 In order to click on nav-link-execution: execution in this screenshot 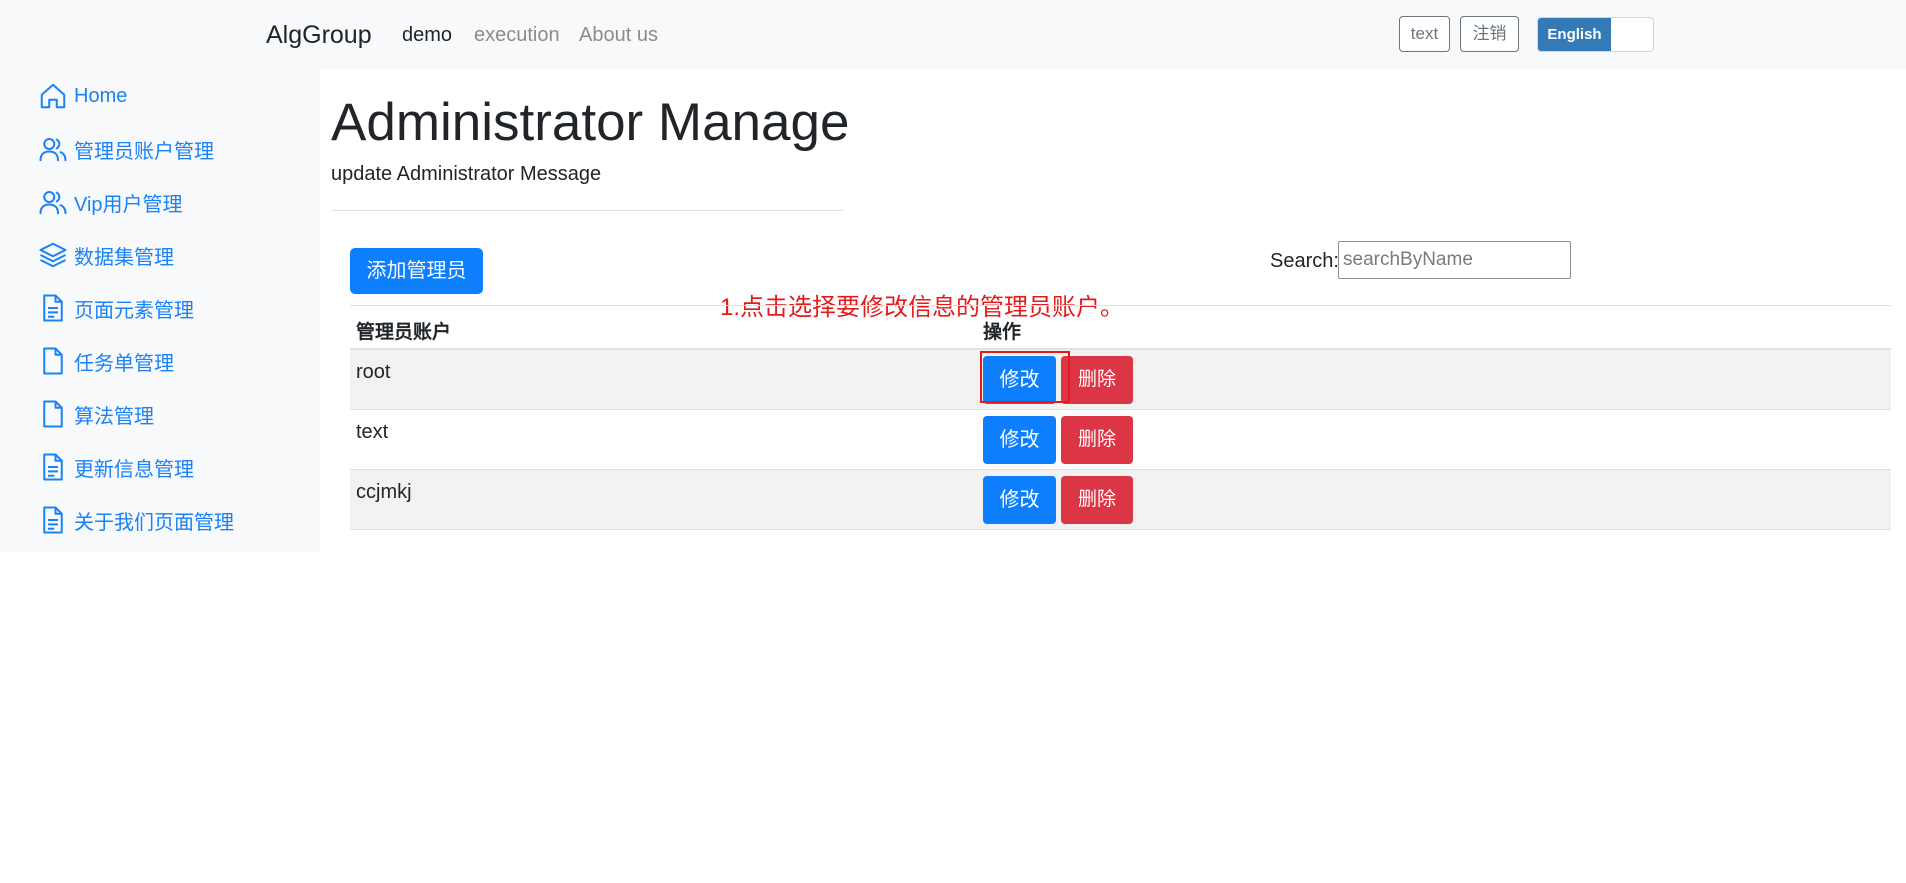, I will do `click(517, 35)`.